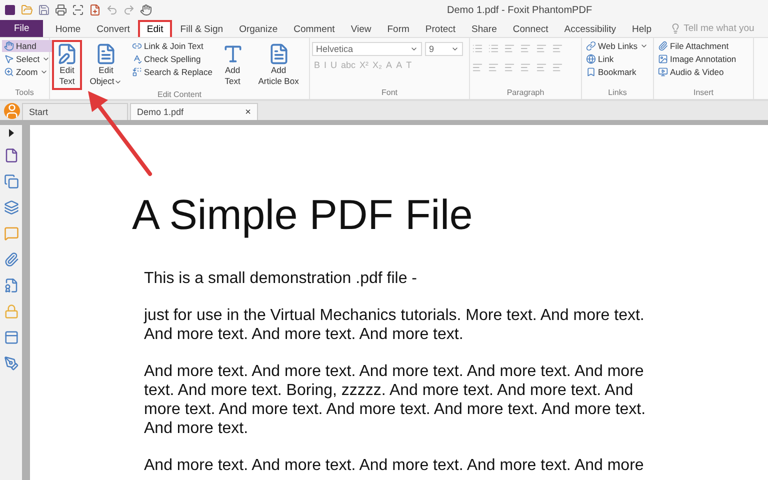 The width and height of the screenshot is (768, 480). Describe the element at coordinates (591, 72) in the screenshot. I see `bookmark-icon` at that location.